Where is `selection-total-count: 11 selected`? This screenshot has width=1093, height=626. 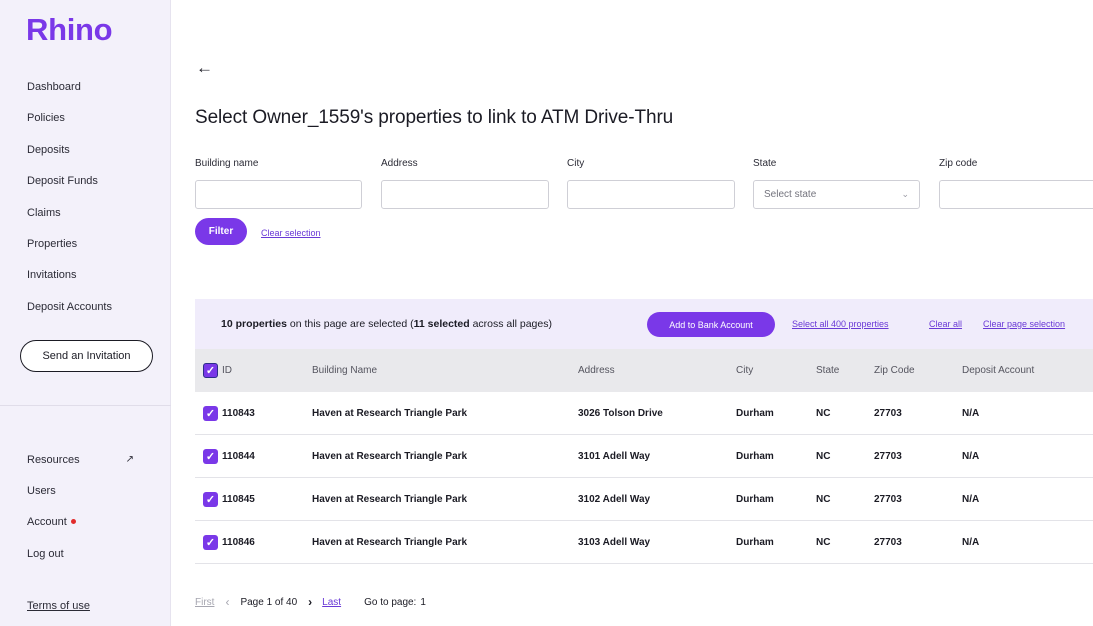 selection-total-count: 11 selected is located at coordinates (441, 324).